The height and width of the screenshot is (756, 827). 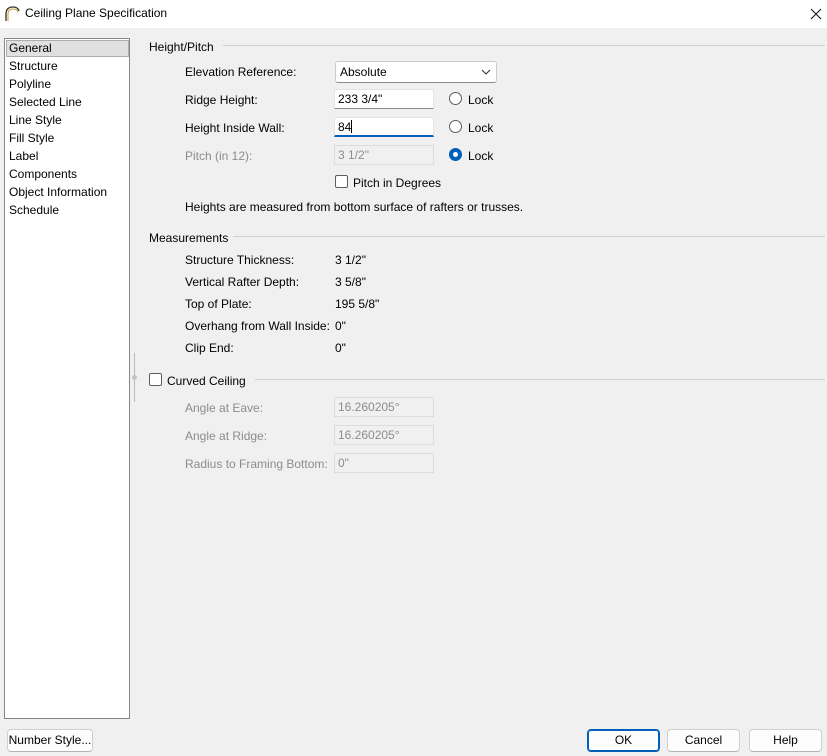 What do you see at coordinates (206, 381) in the screenshot?
I see `curved-ceiling-label: Curved Ceiling` at bounding box center [206, 381].